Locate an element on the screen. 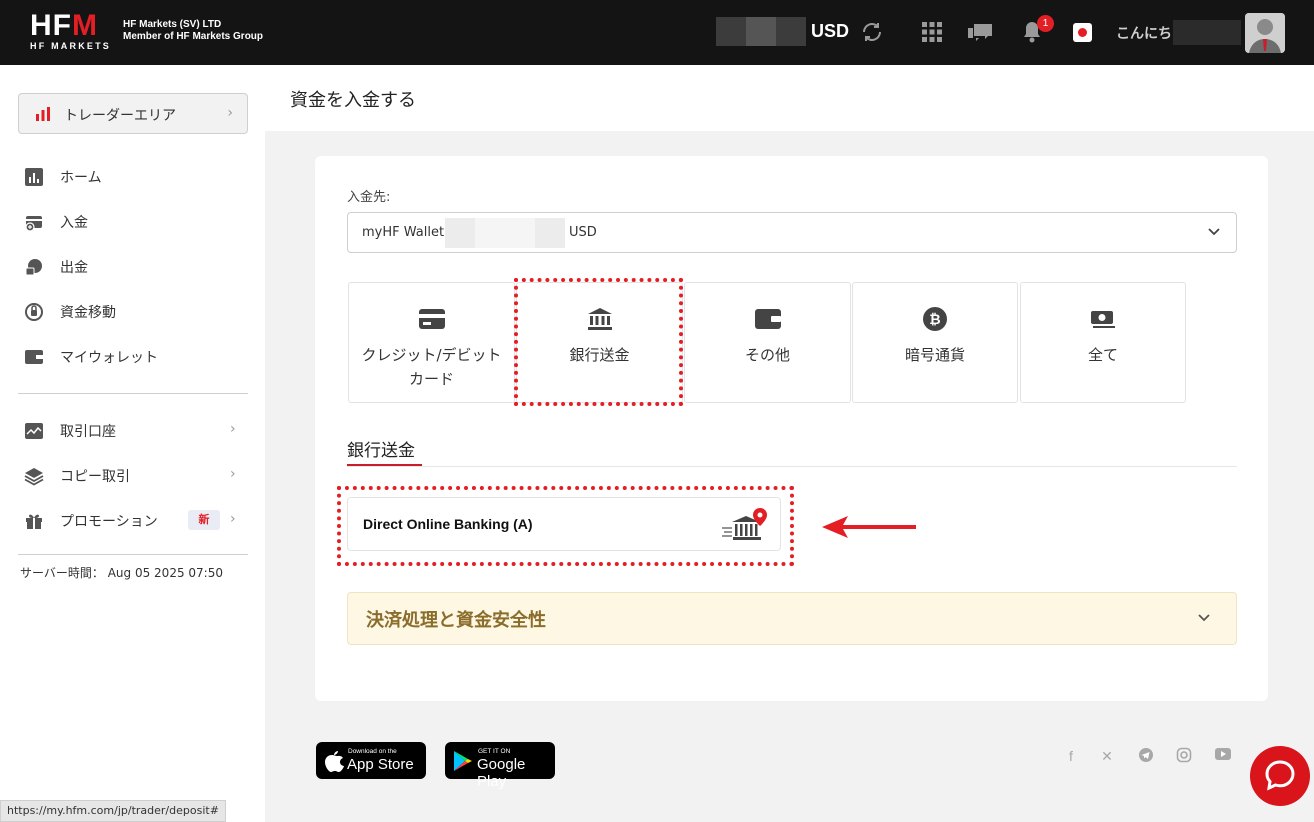  red-arrow-annotation is located at coordinates (869, 527).